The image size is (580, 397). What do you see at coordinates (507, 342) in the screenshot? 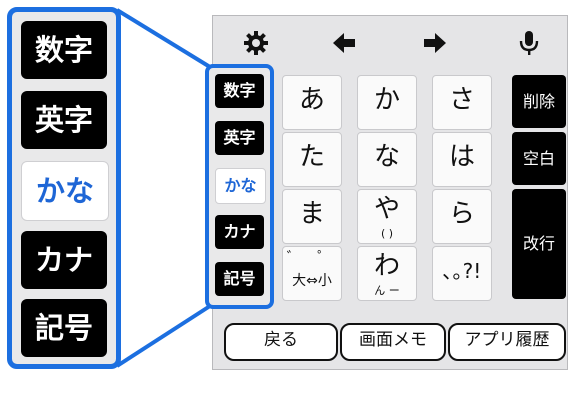
I see `app-history-button: アプリ履歴` at bounding box center [507, 342].